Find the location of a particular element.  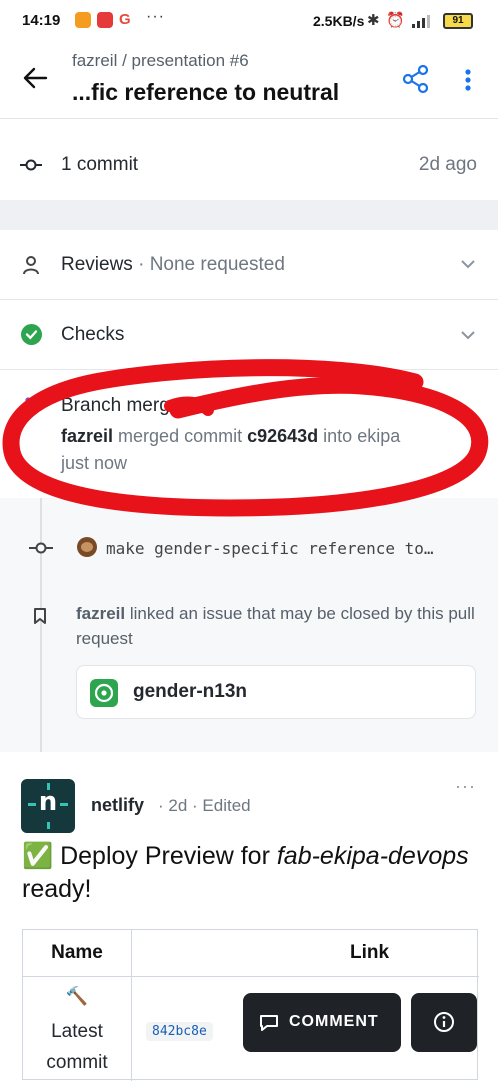

reviews-status: None requested is located at coordinates (217, 264).